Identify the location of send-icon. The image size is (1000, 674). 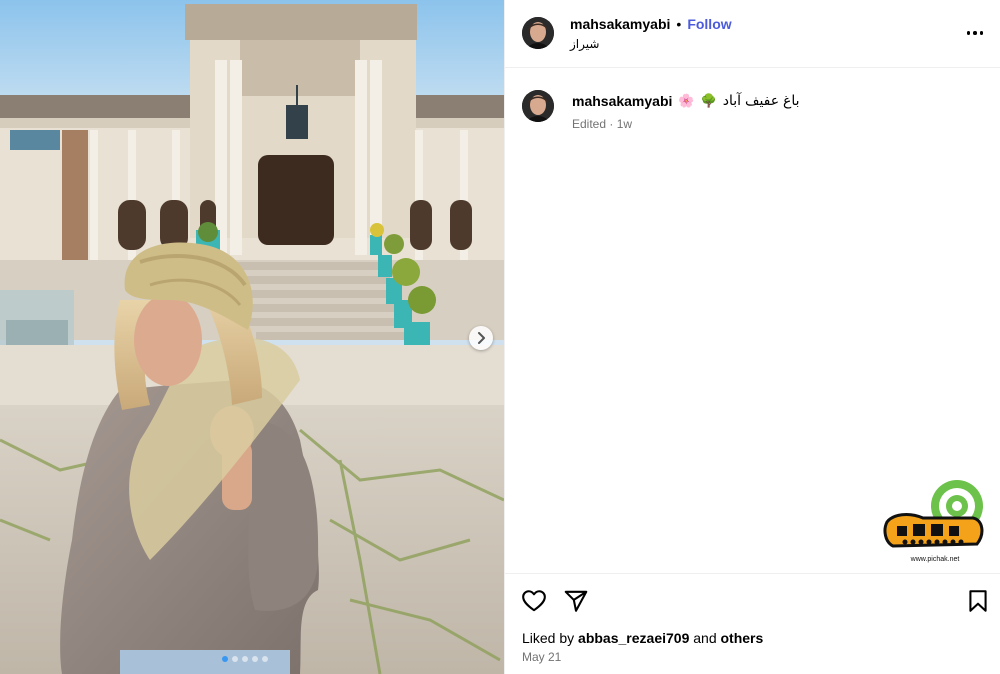
(576, 601).